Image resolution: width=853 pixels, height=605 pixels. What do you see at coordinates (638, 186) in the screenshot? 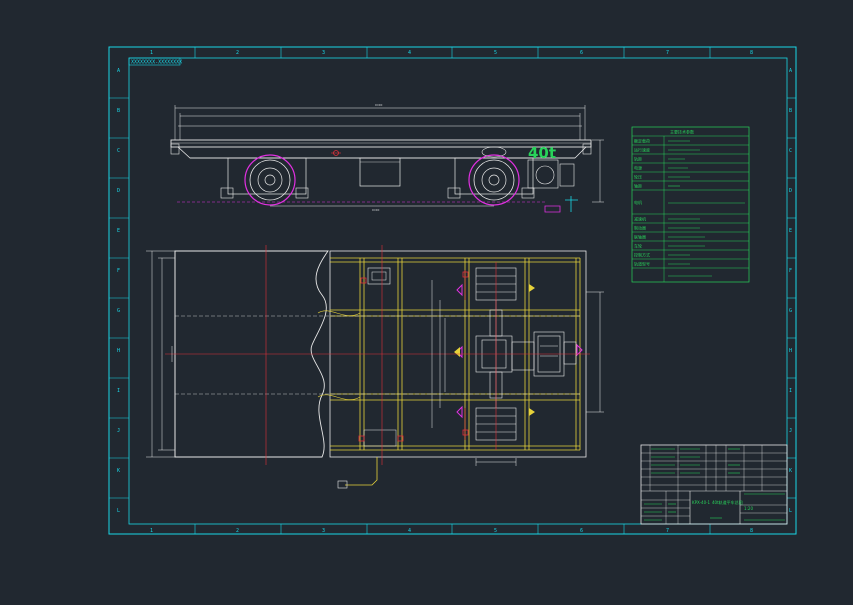
I see `spec-row-label: 轴距` at bounding box center [638, 186].